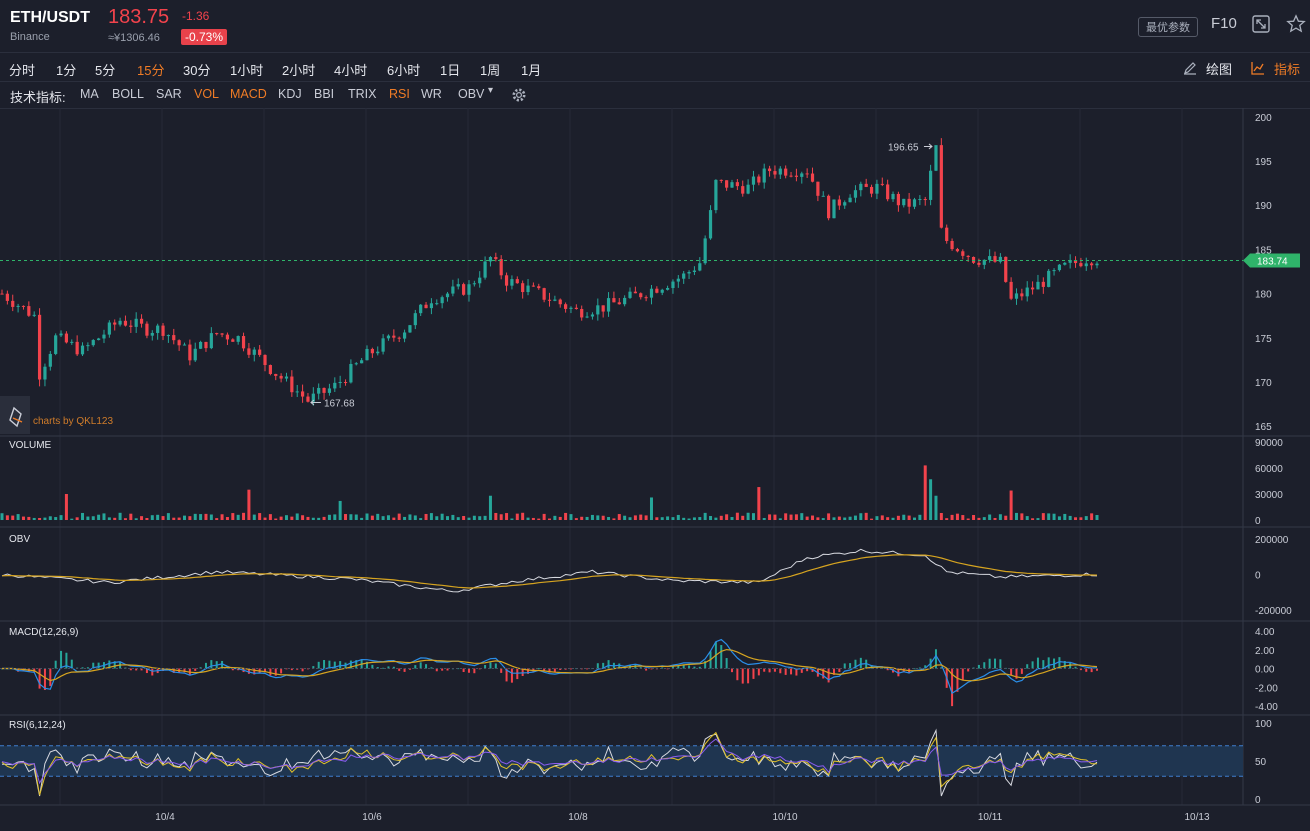 The image size is (1310, 831). What do you see at coordinates (169, 94) in the screenshot?
I see `indicator-sar: SAR` at bounding box center [169, 94].